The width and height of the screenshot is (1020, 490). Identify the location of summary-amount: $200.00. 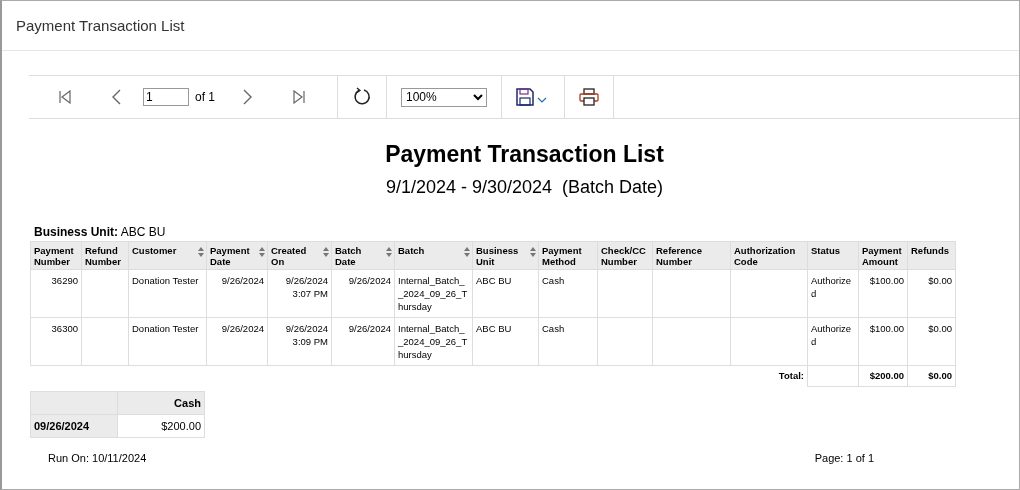
(161, 426).